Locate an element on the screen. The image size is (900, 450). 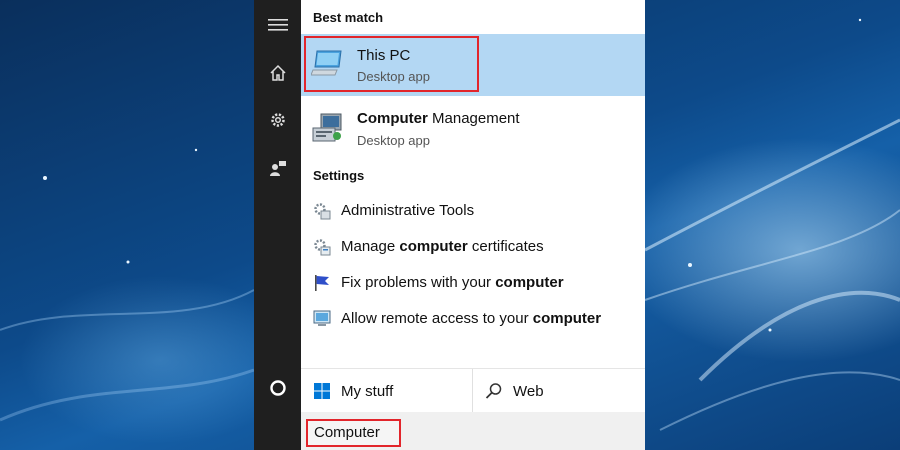
scope-tabs: My stuff Web is located at coordinates (473, 390).